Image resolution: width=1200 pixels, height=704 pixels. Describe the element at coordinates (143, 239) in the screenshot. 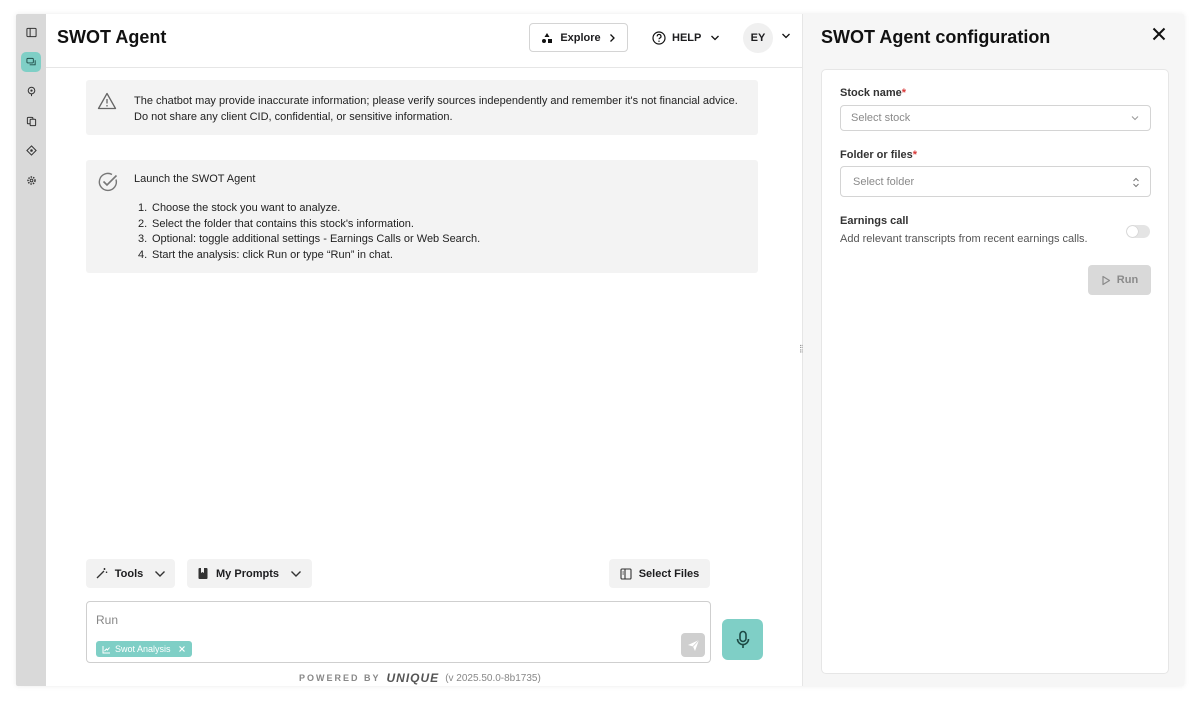

I see `step-number: 3.` at that location.